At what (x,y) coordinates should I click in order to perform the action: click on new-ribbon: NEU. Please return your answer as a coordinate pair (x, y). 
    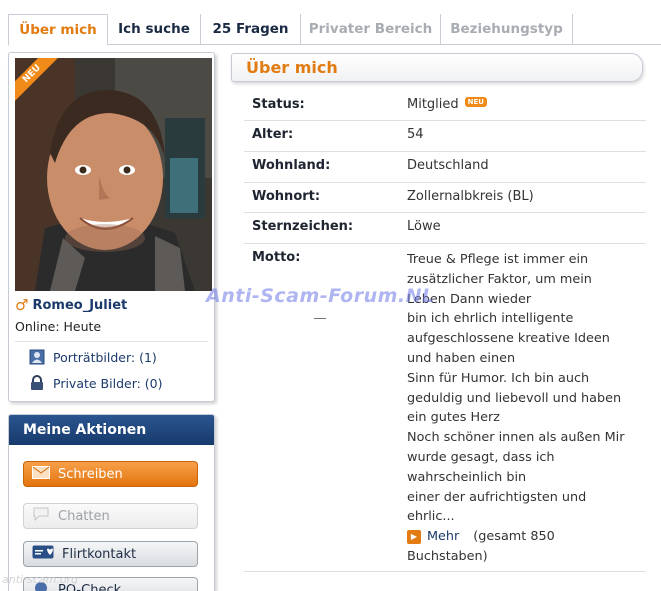
    Looking at the image, I should click on (38, 81).